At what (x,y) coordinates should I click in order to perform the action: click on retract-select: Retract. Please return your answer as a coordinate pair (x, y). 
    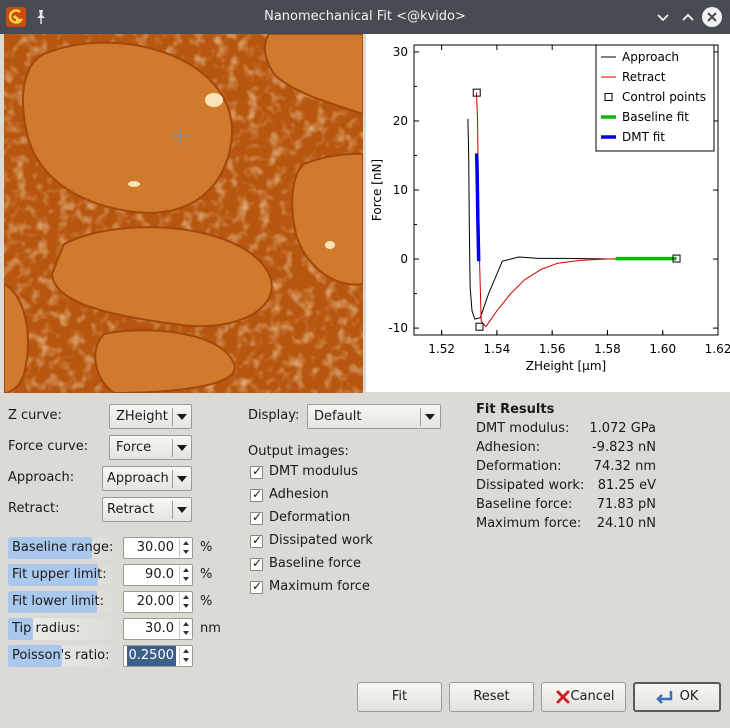
    Looking at the image, I should click on (147, 509).